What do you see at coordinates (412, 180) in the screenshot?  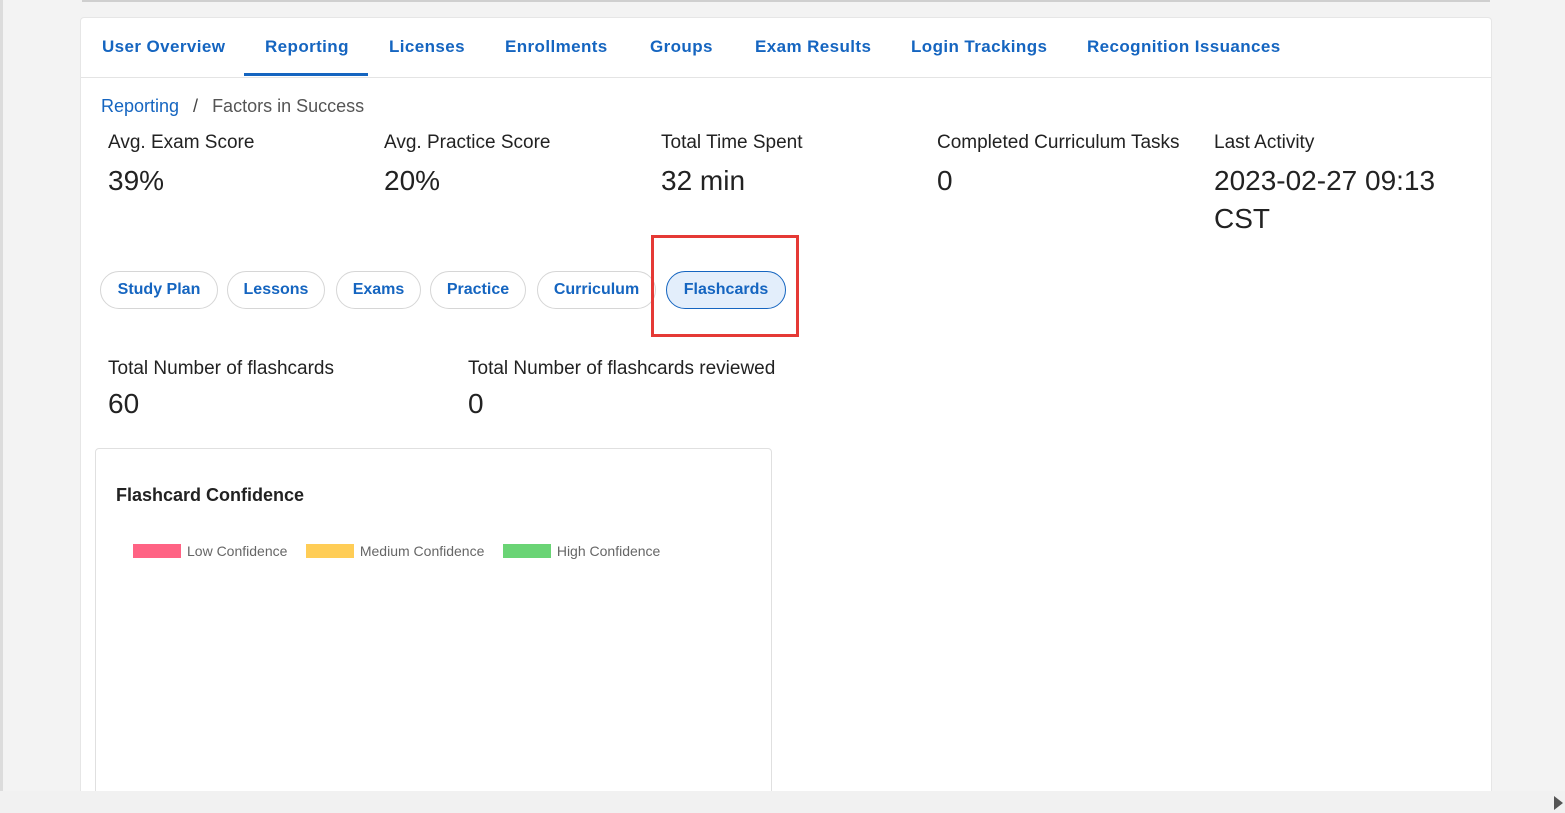 I see `stat-value: 20%` at bounding box center [412, 180].